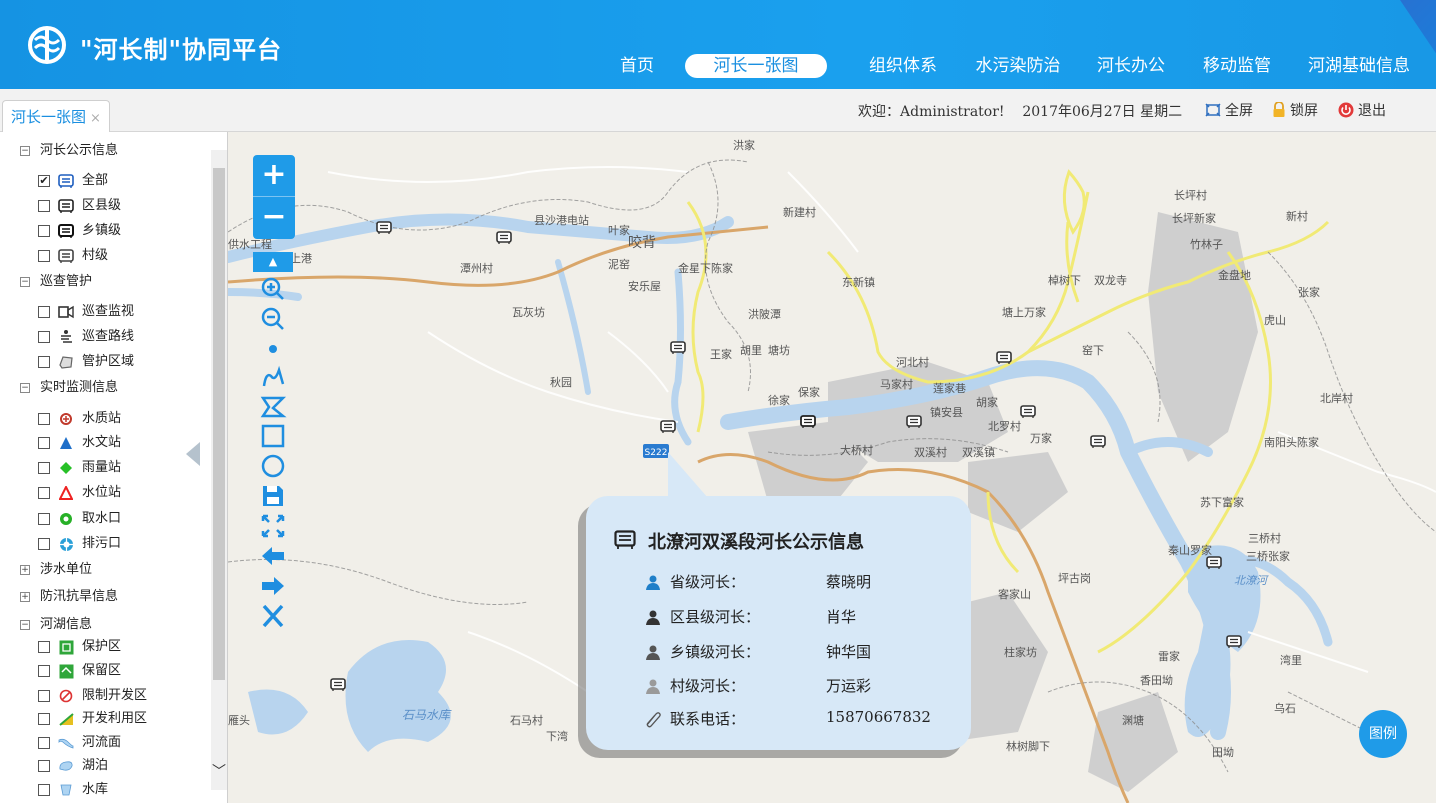 The image size is (1436, 803). Describe the element at coordinates (56, 116) in the screenshot. I see `tab-river-map: 河长一张图 ×` at that location.